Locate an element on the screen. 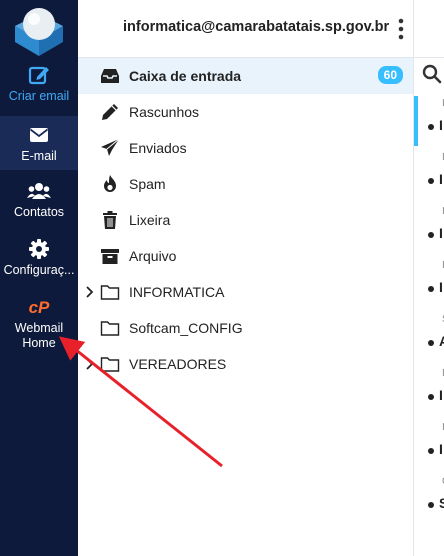 Image resolution: width=444 pixels, height=556 pixels. compose-button: Criar email is located at coordinates (39, 88).